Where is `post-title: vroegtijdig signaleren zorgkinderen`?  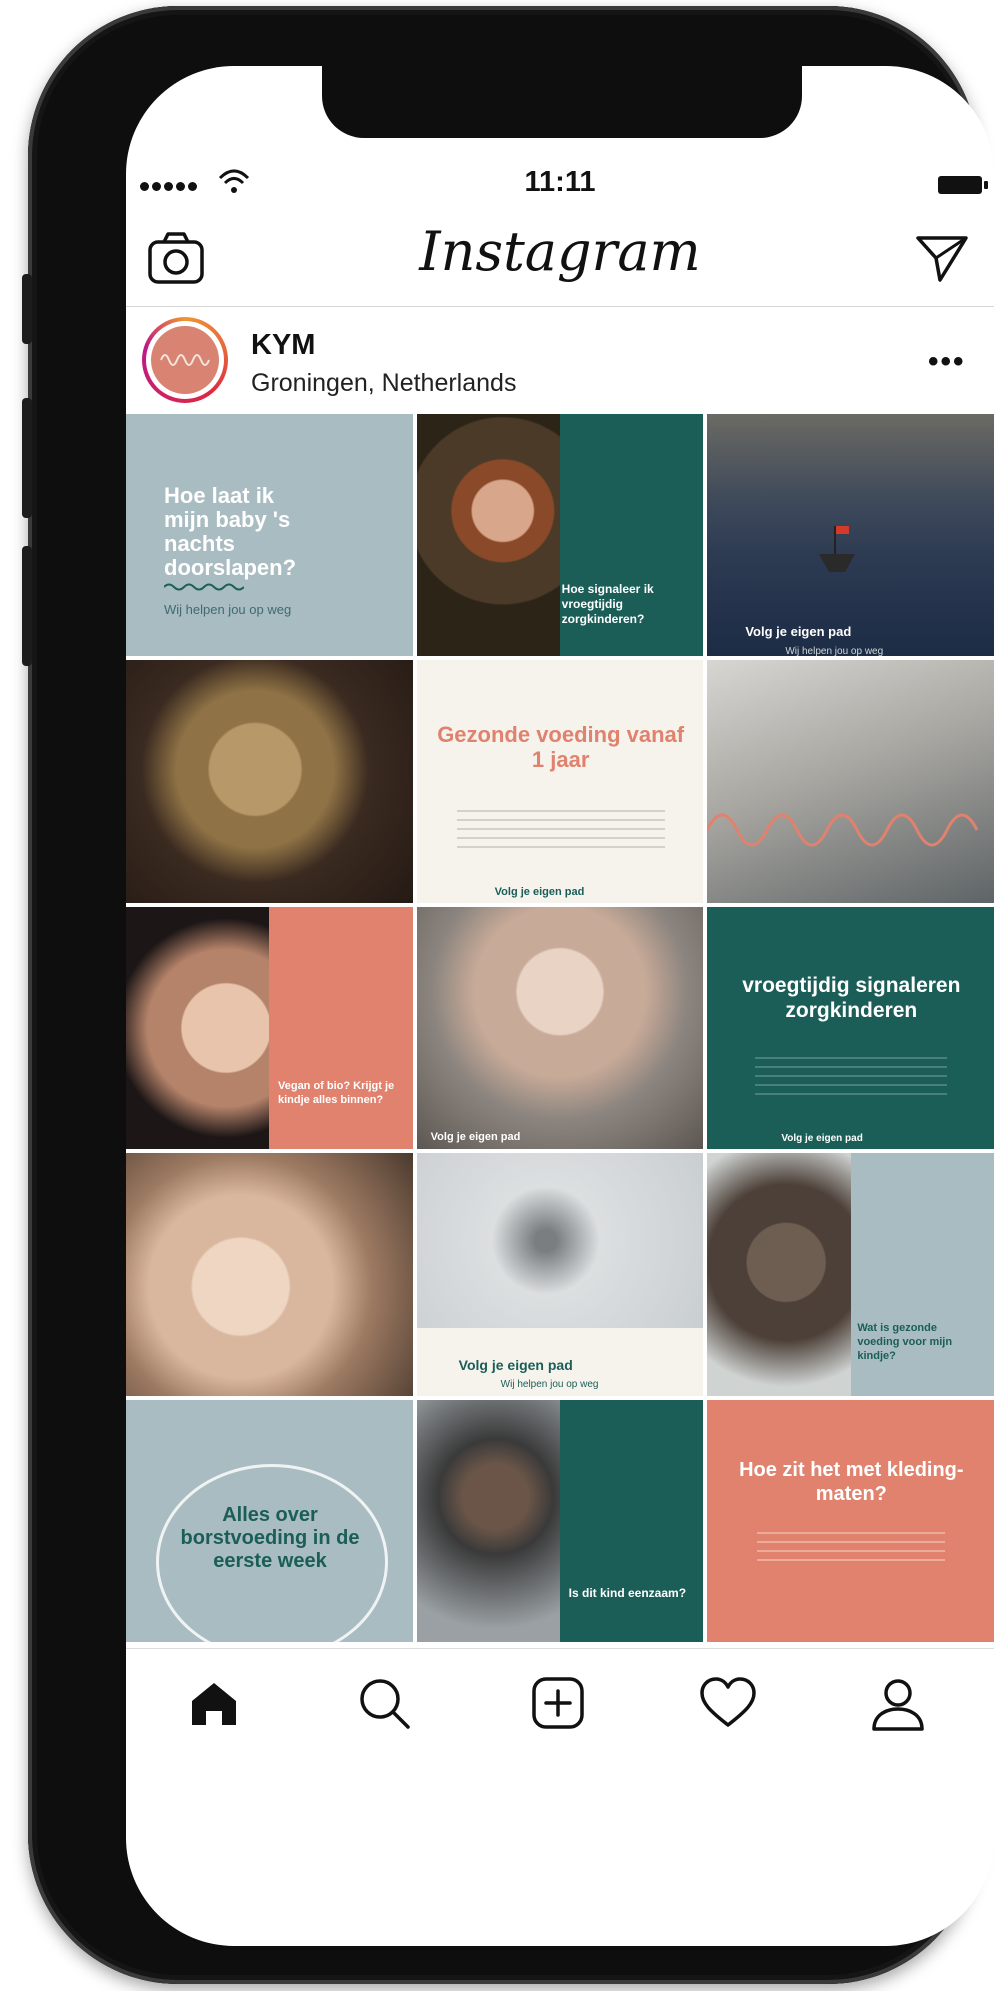
post-title: vroegtijdig signaleren zorgkinderen is located at coordinates (851, 997).